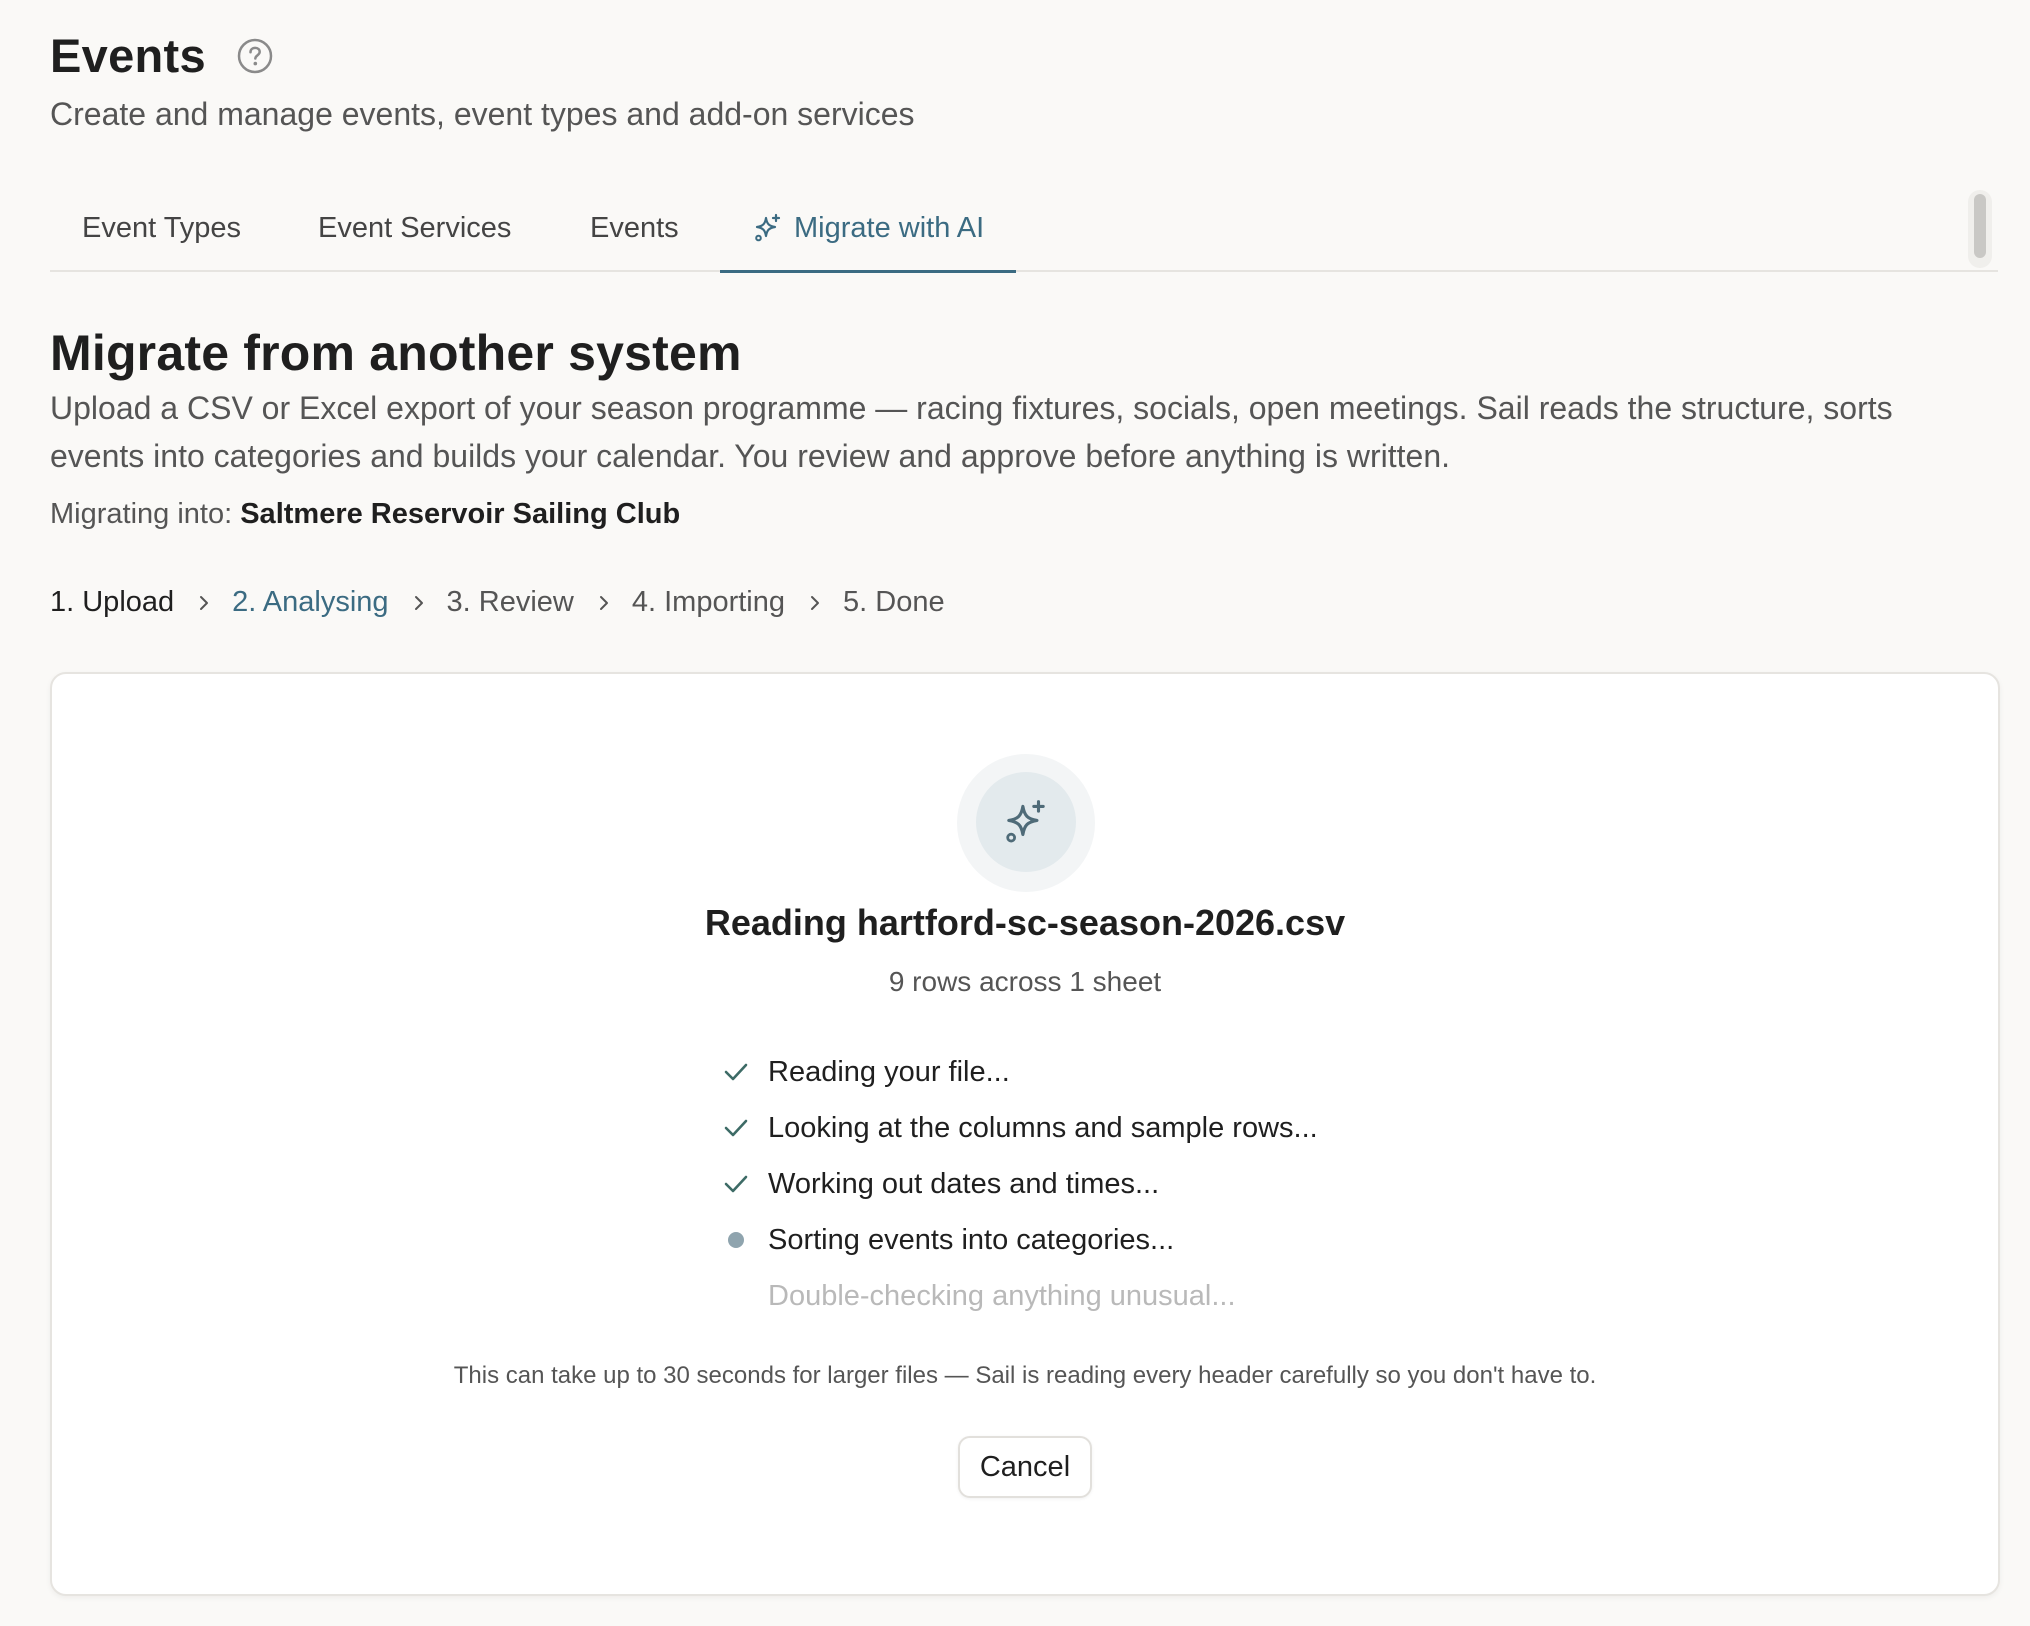 This screenshot has height=1626, width=2030. I want to click on pending-placeholder, so click(736, 1296).